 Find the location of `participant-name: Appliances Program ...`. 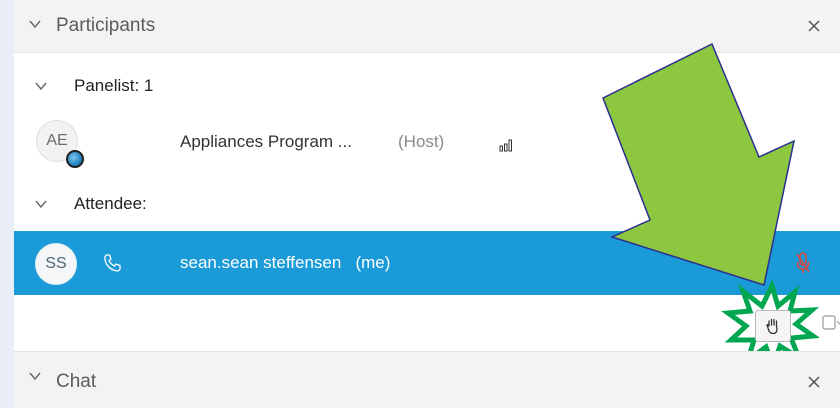

participant-name: Appliances Program ... is located at coordinates (266, 141).